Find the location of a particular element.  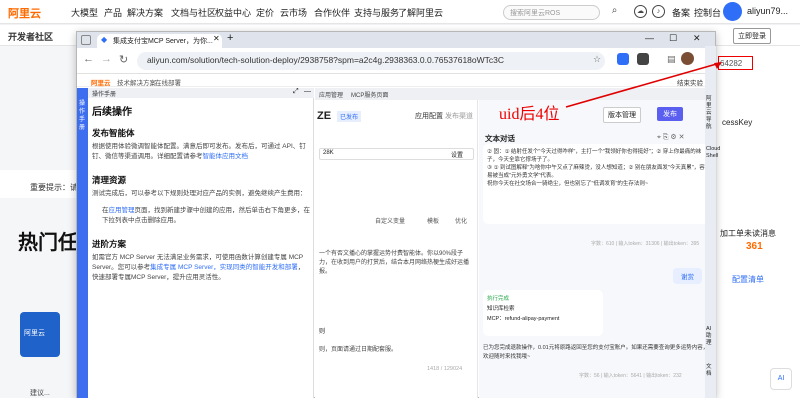

rightbar-docs: 文档 is located at coordinates (710, 371).